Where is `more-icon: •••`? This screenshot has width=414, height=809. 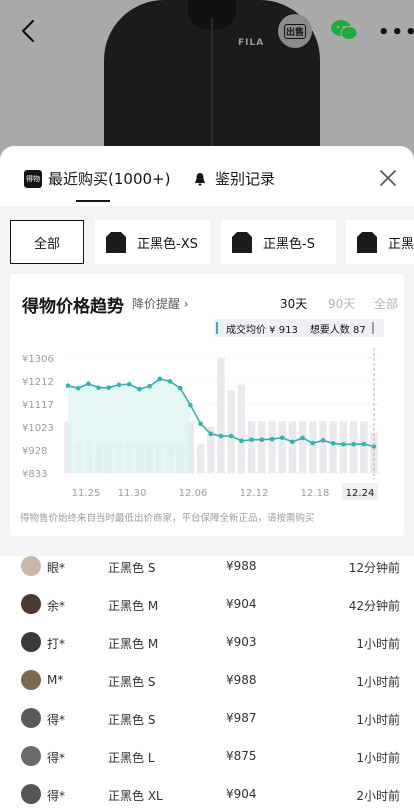 more-icon: ••• is located at coordinates (396, 32).